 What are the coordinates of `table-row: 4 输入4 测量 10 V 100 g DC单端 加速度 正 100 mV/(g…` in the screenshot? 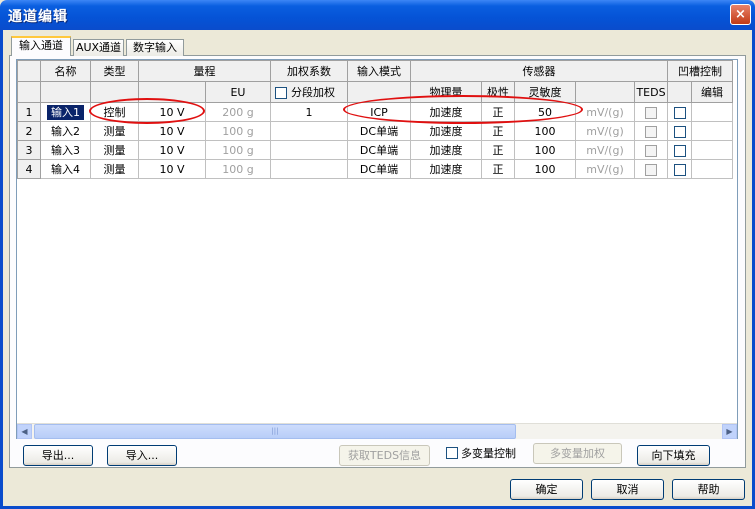 It's located at (375, 169).